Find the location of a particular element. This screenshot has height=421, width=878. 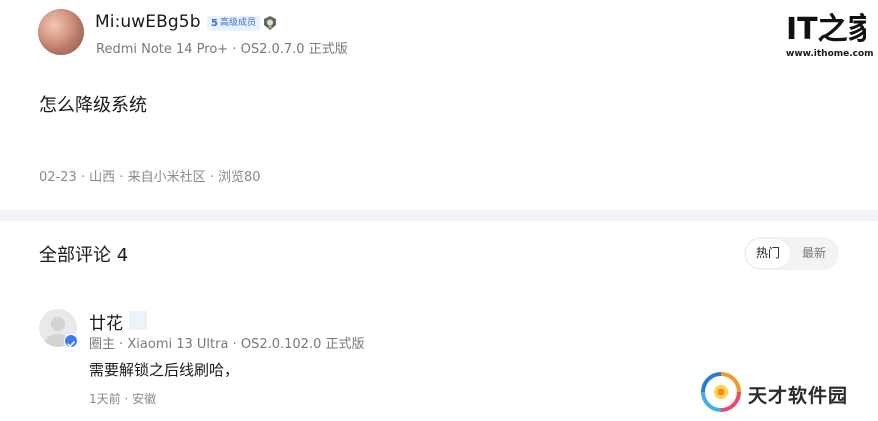

verified-icon is located at coordinates (71, 341).